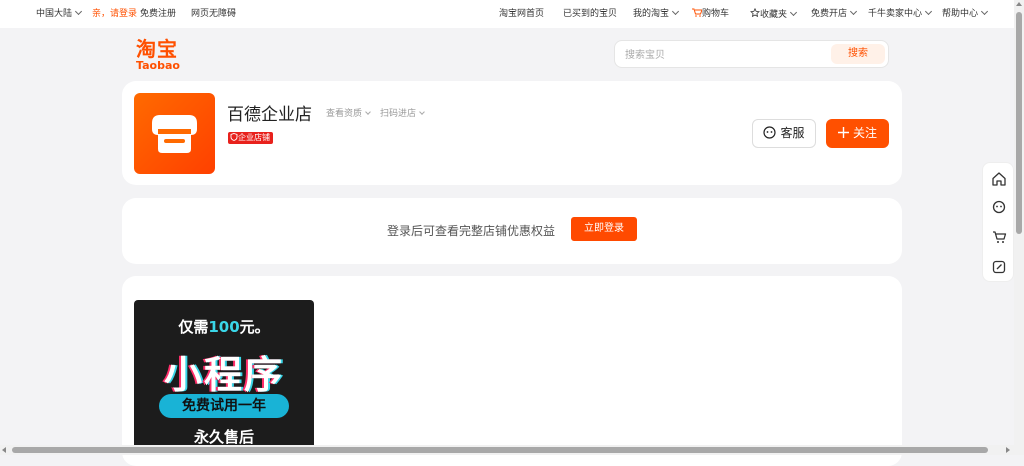 Image resolution: width=1024 pixels, height=466 pixels. I want to click on promo-price-suffix: 元。, so click(254, 327).